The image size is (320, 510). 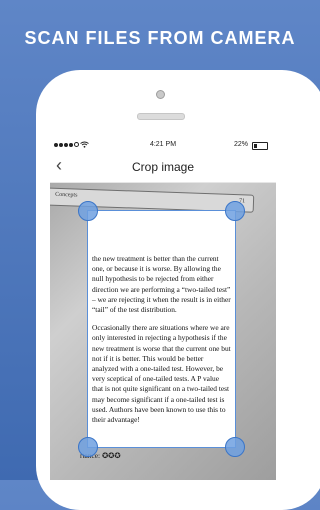 I want to click on crop-handle-bottom-right, so click(x=235, y=447).